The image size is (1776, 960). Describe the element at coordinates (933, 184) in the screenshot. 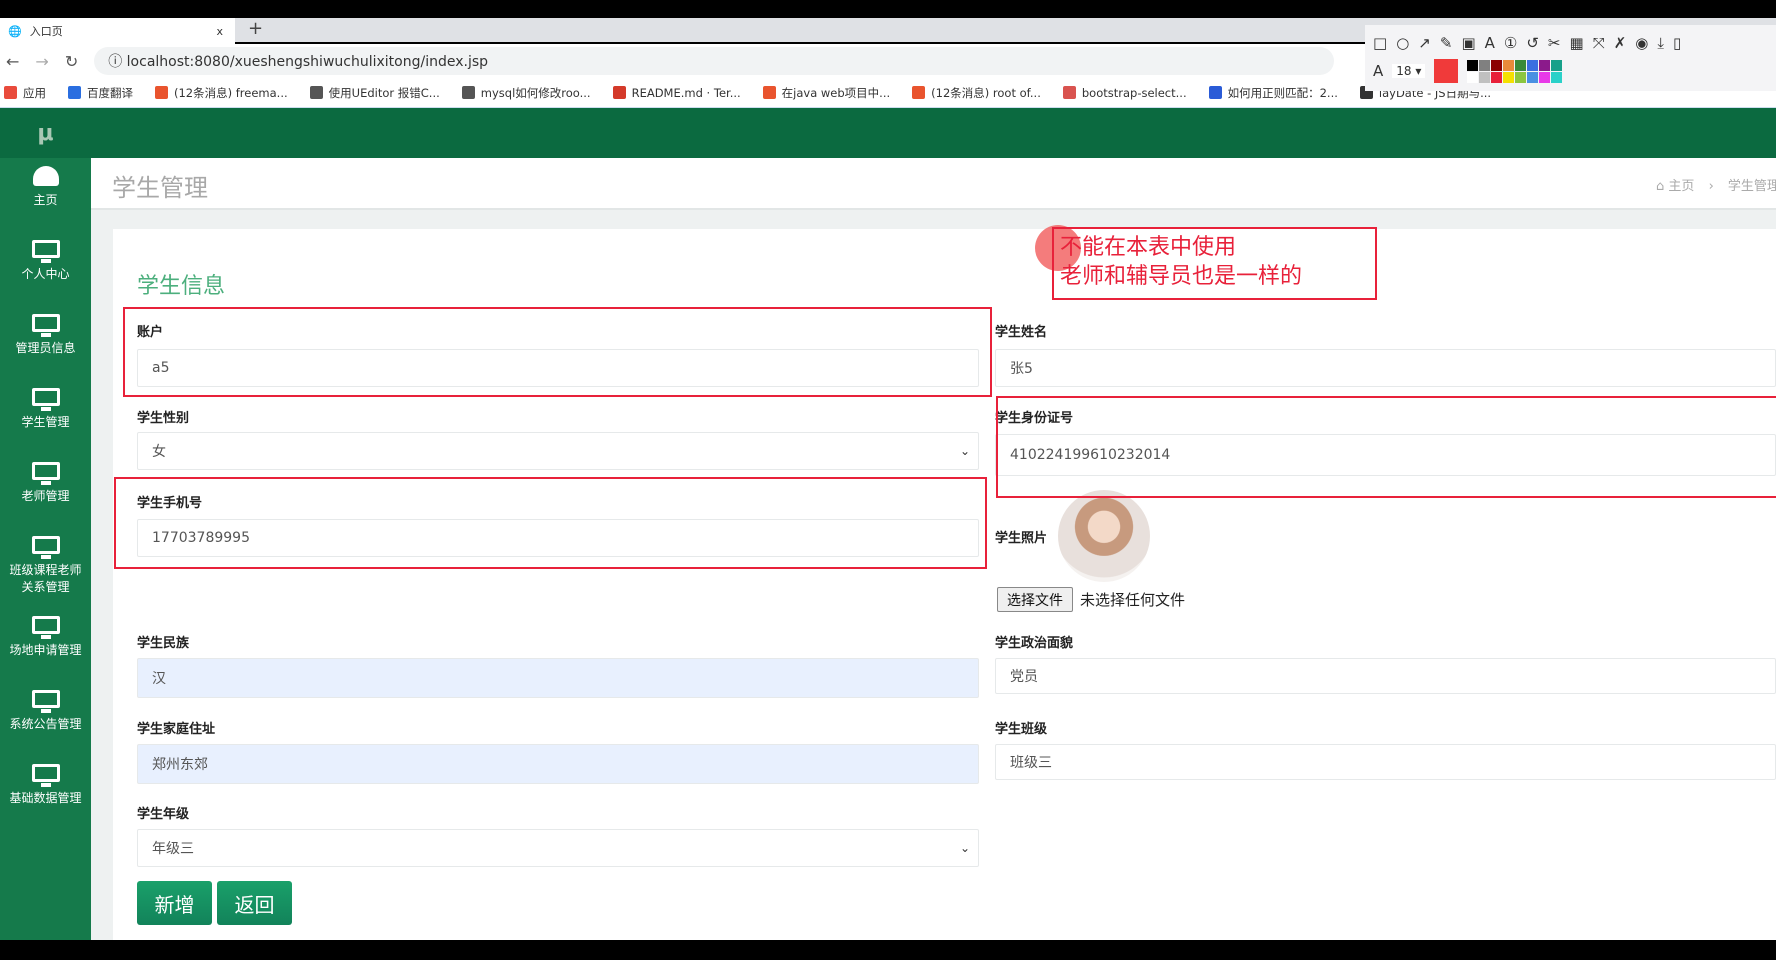

I see `content-header` at that location.